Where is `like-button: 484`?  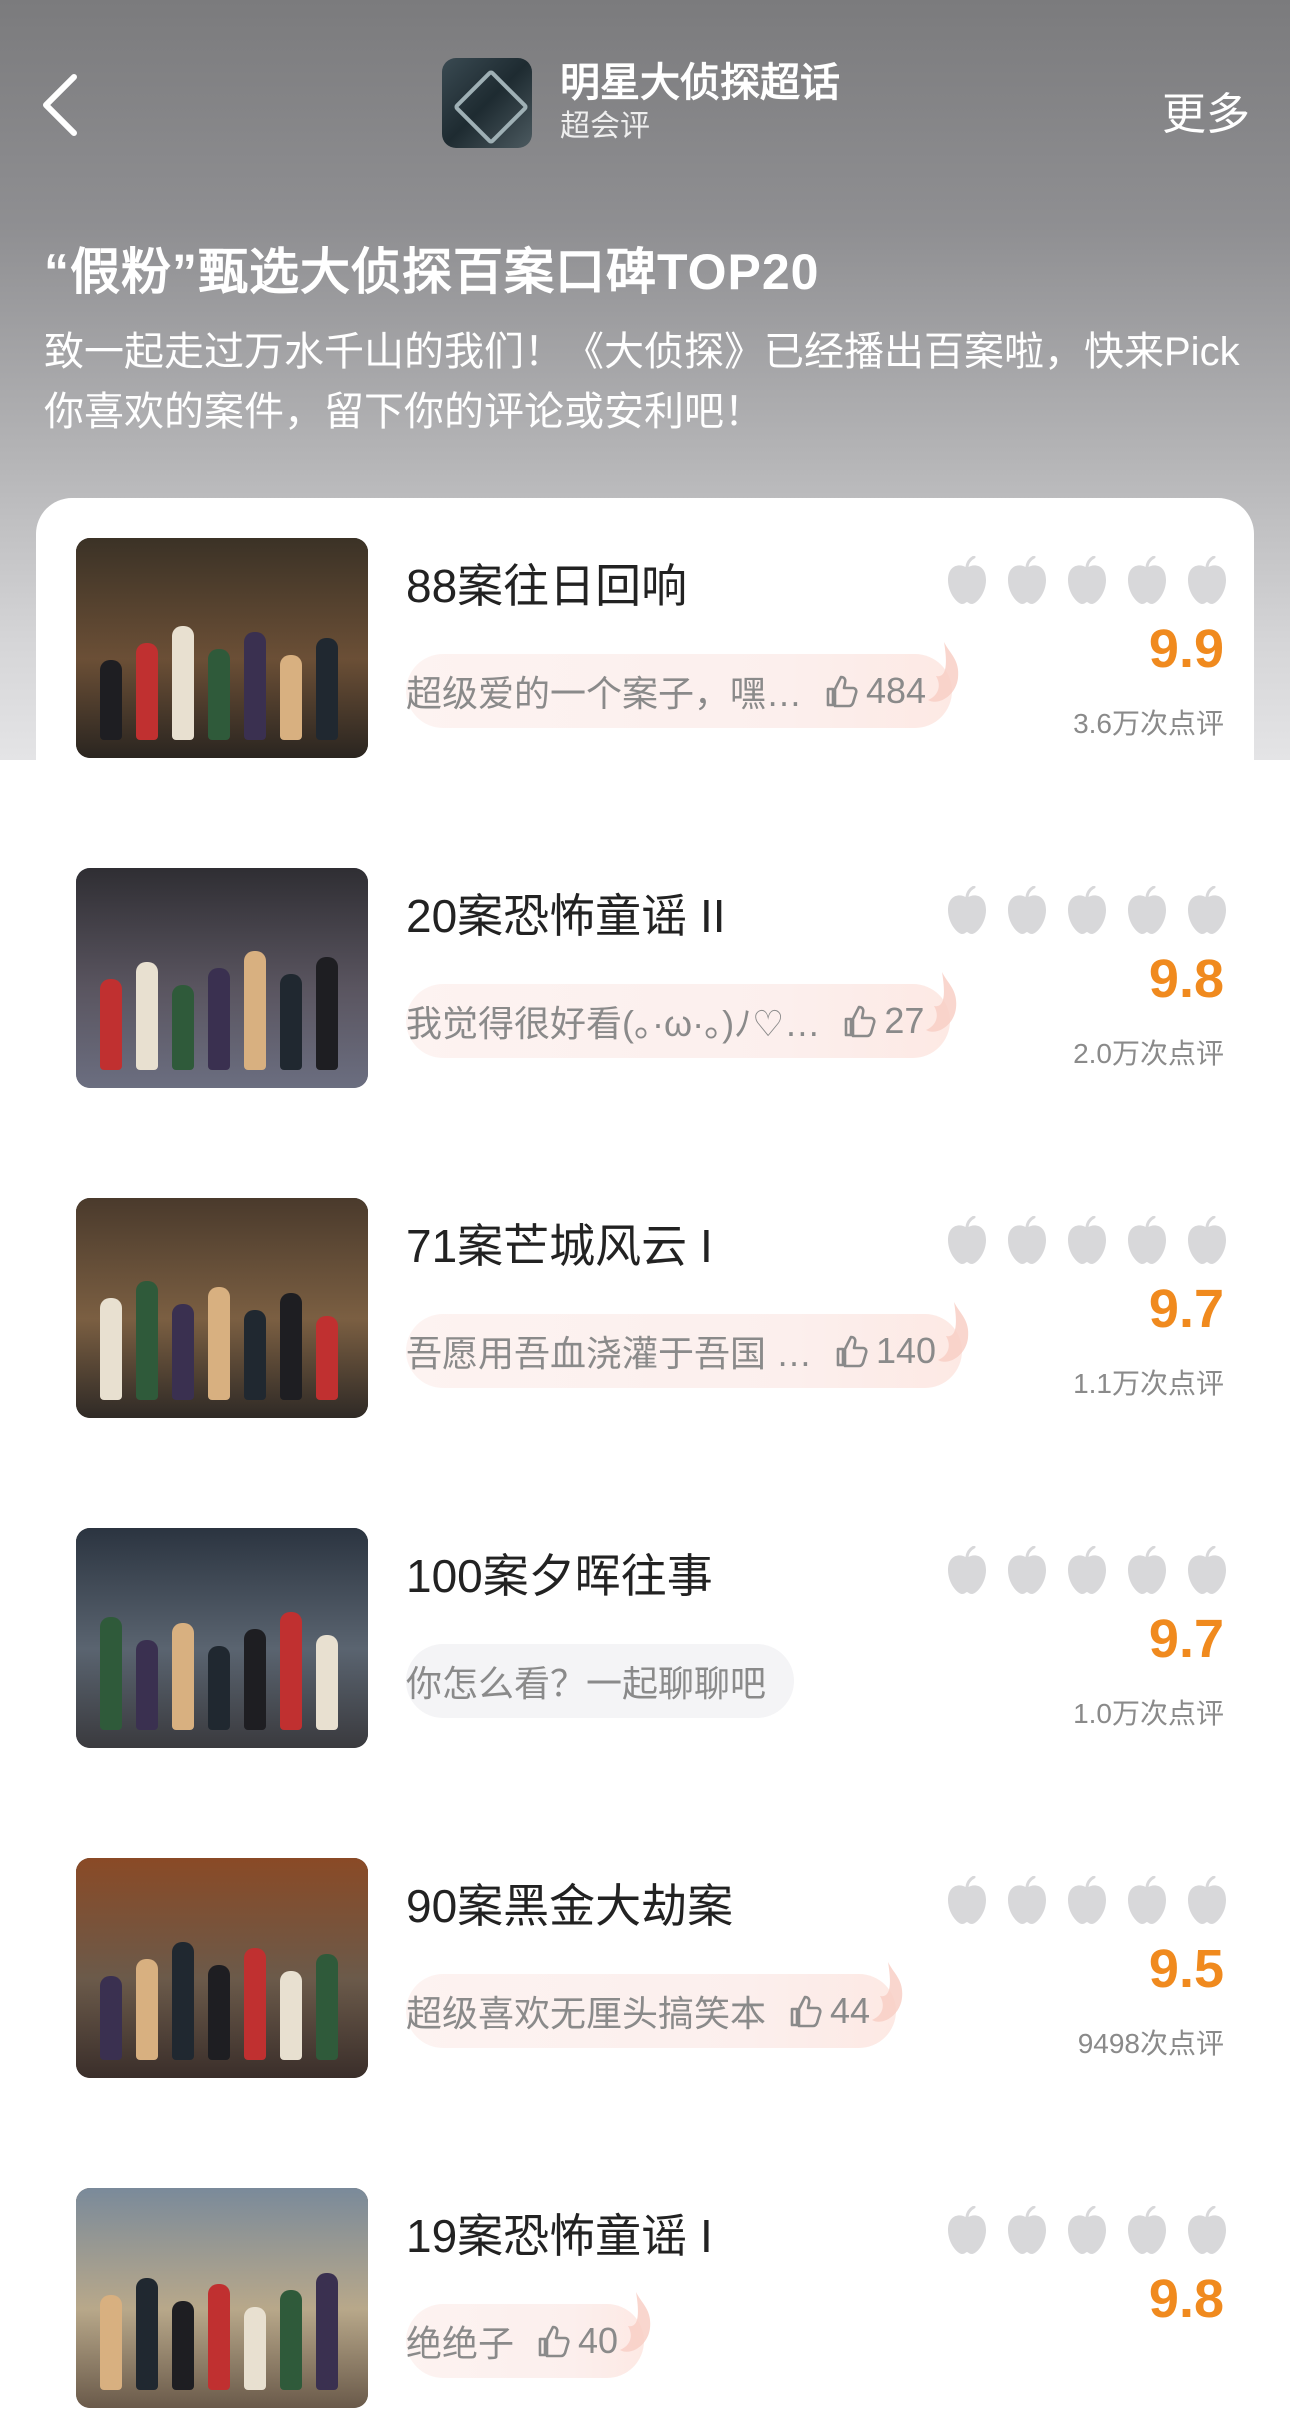
like-button: 484 is located at coordinates (874, 691).